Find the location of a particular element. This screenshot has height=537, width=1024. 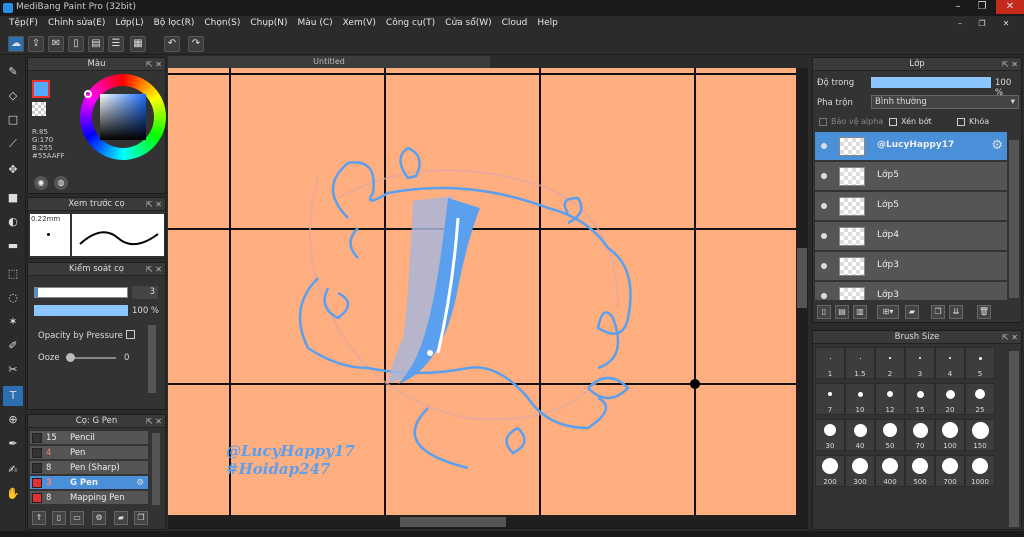

brush-control-scrollbar is located at coordinates (152, 359).